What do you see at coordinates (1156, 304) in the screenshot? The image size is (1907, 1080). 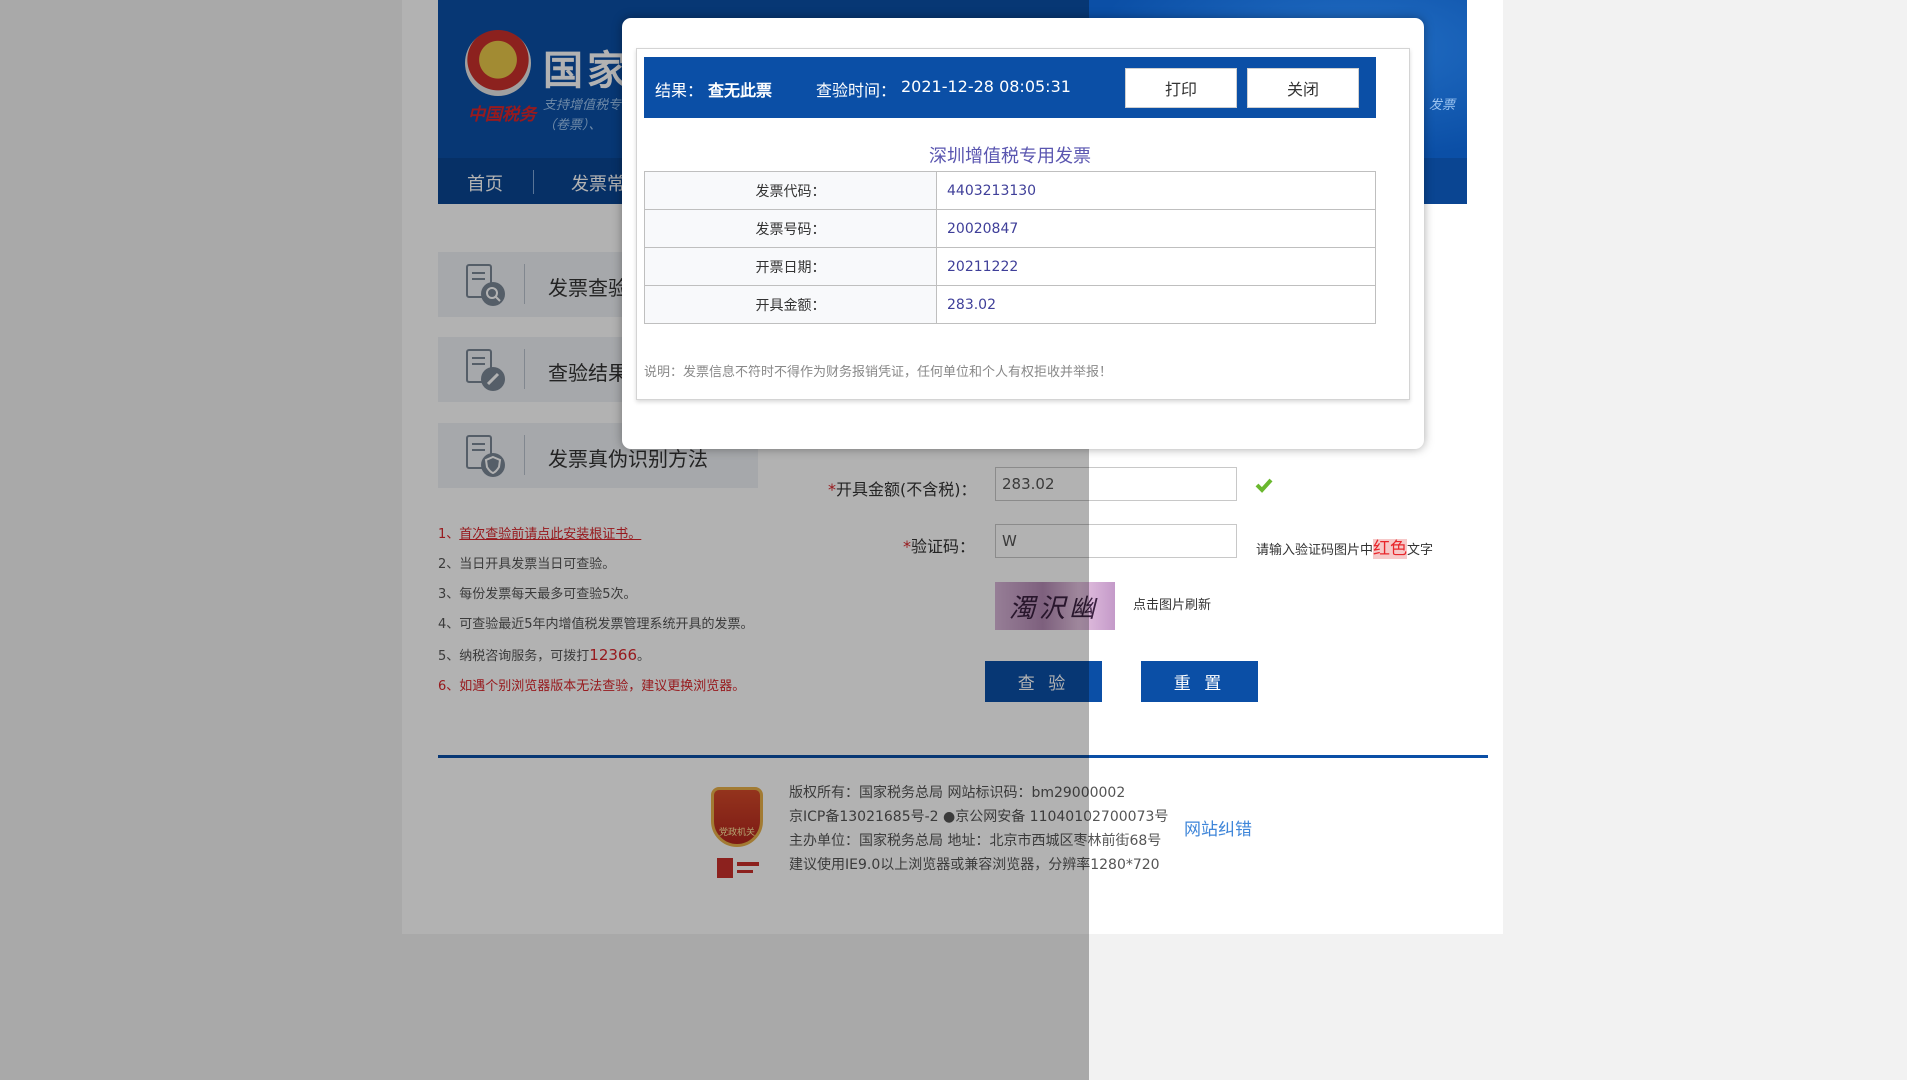 I see `invoice-amount-value: 283.02` at bounding box center [1156, 304].